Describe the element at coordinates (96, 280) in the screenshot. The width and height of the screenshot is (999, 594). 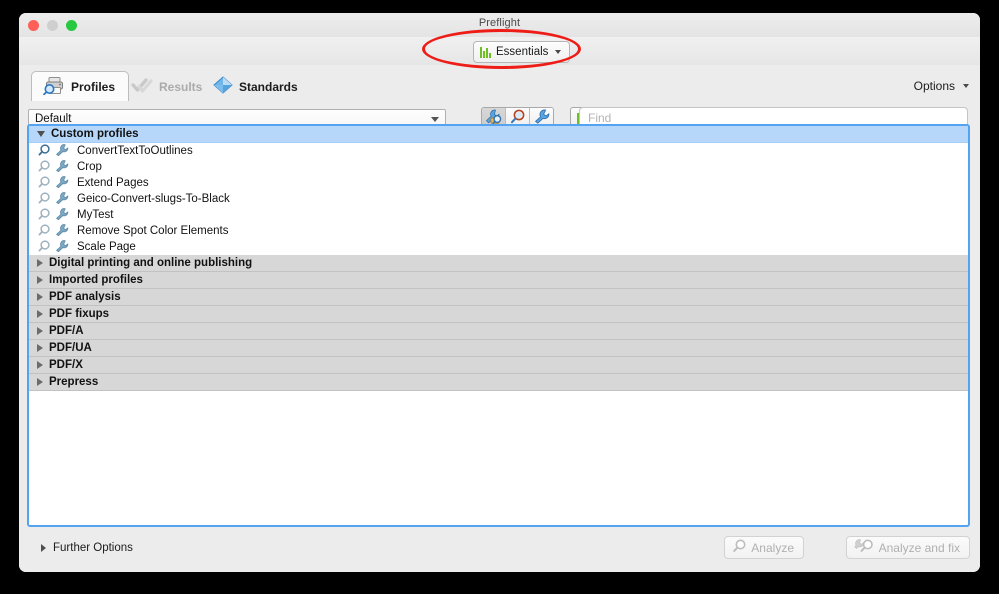
I see `group-label: Imported profiles` at that location.